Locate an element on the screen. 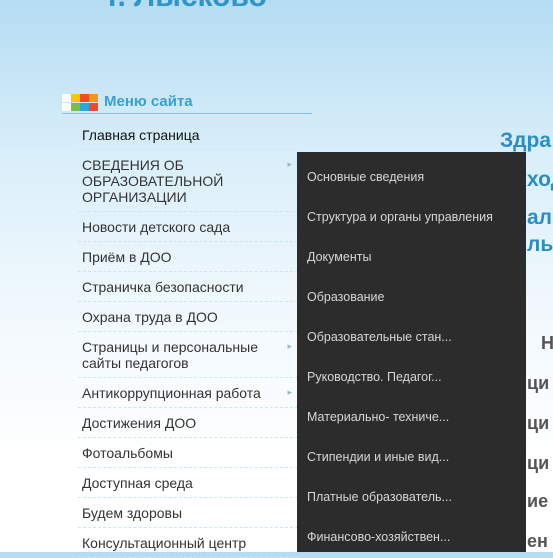  menu-item-labor-protection: Охрана труда в ДОО is located at coordinates (188, 317).